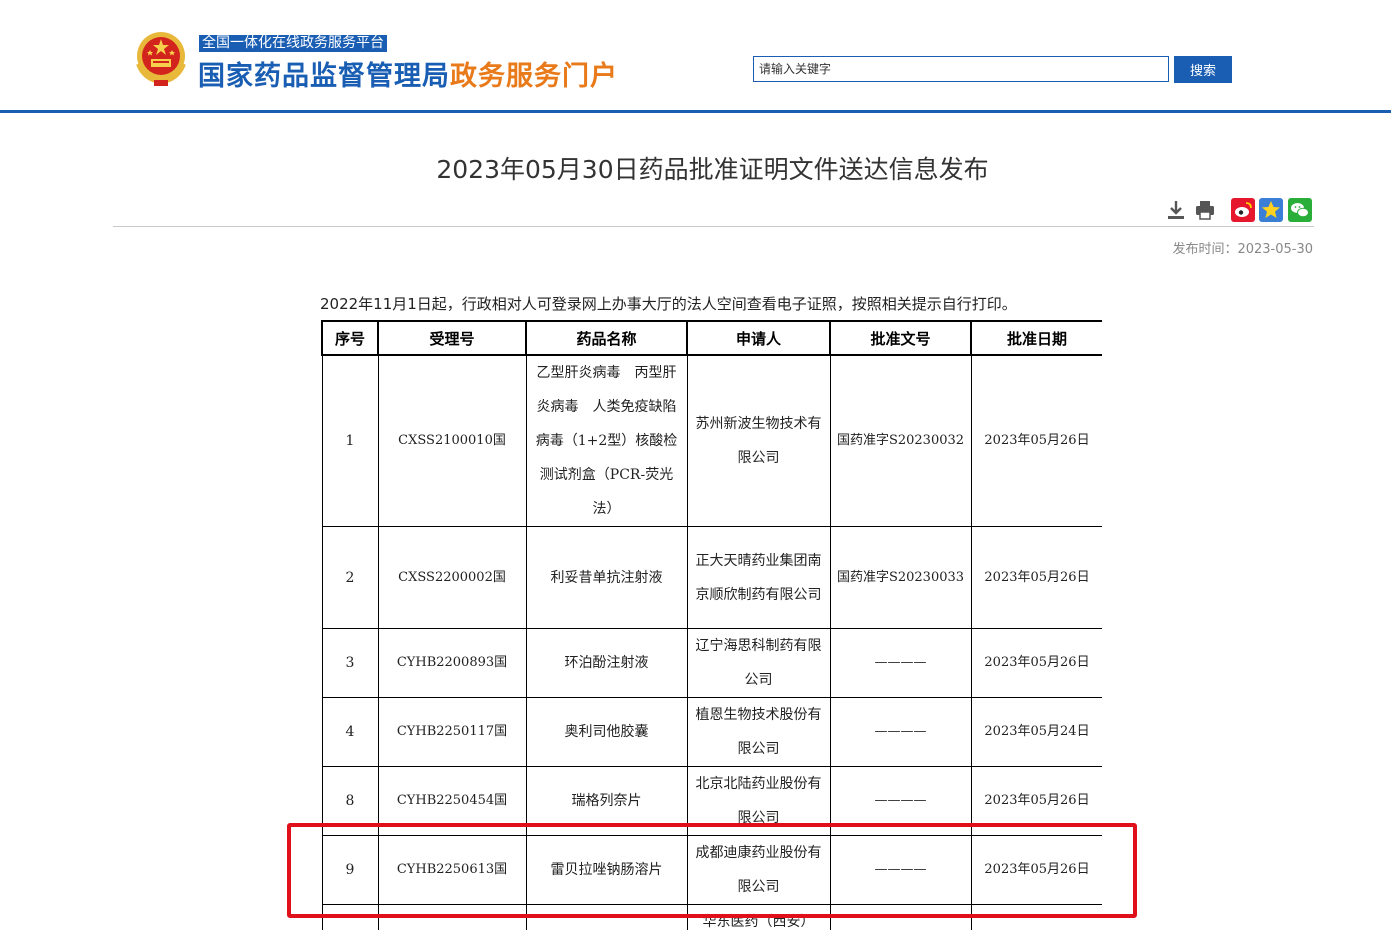  I want to click on cell-applicant: 华东医药（西安）, so click(758, 917).